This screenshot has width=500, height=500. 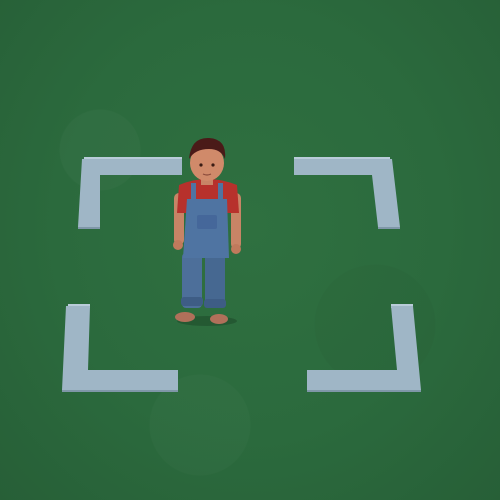 What do you see at coordinates (207, 230) in the screenshot?
I see `player-character` at bounding box center [207, 230].